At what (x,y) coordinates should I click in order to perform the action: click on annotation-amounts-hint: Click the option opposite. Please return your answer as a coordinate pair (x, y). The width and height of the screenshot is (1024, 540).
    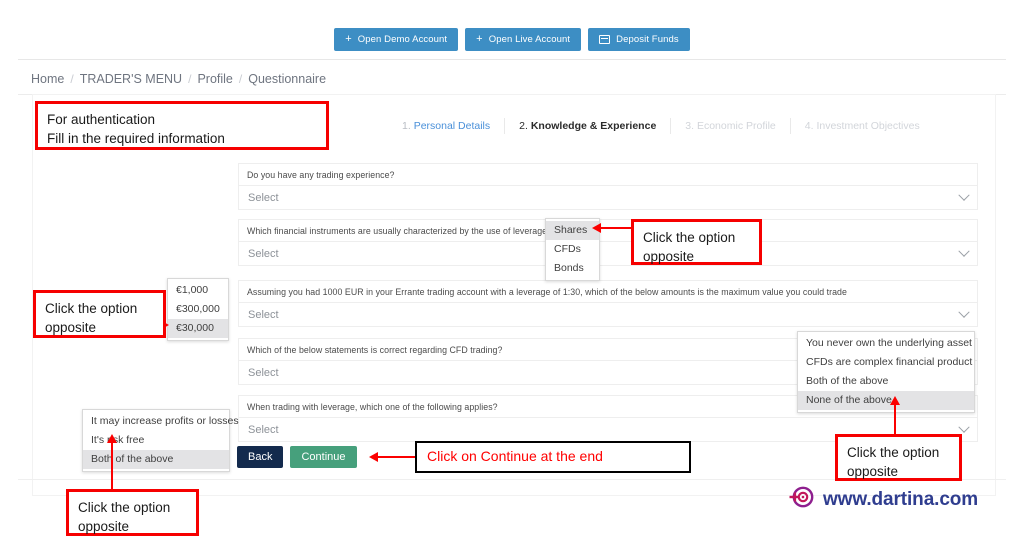
    Looking at the image, I should click on (99, 314).